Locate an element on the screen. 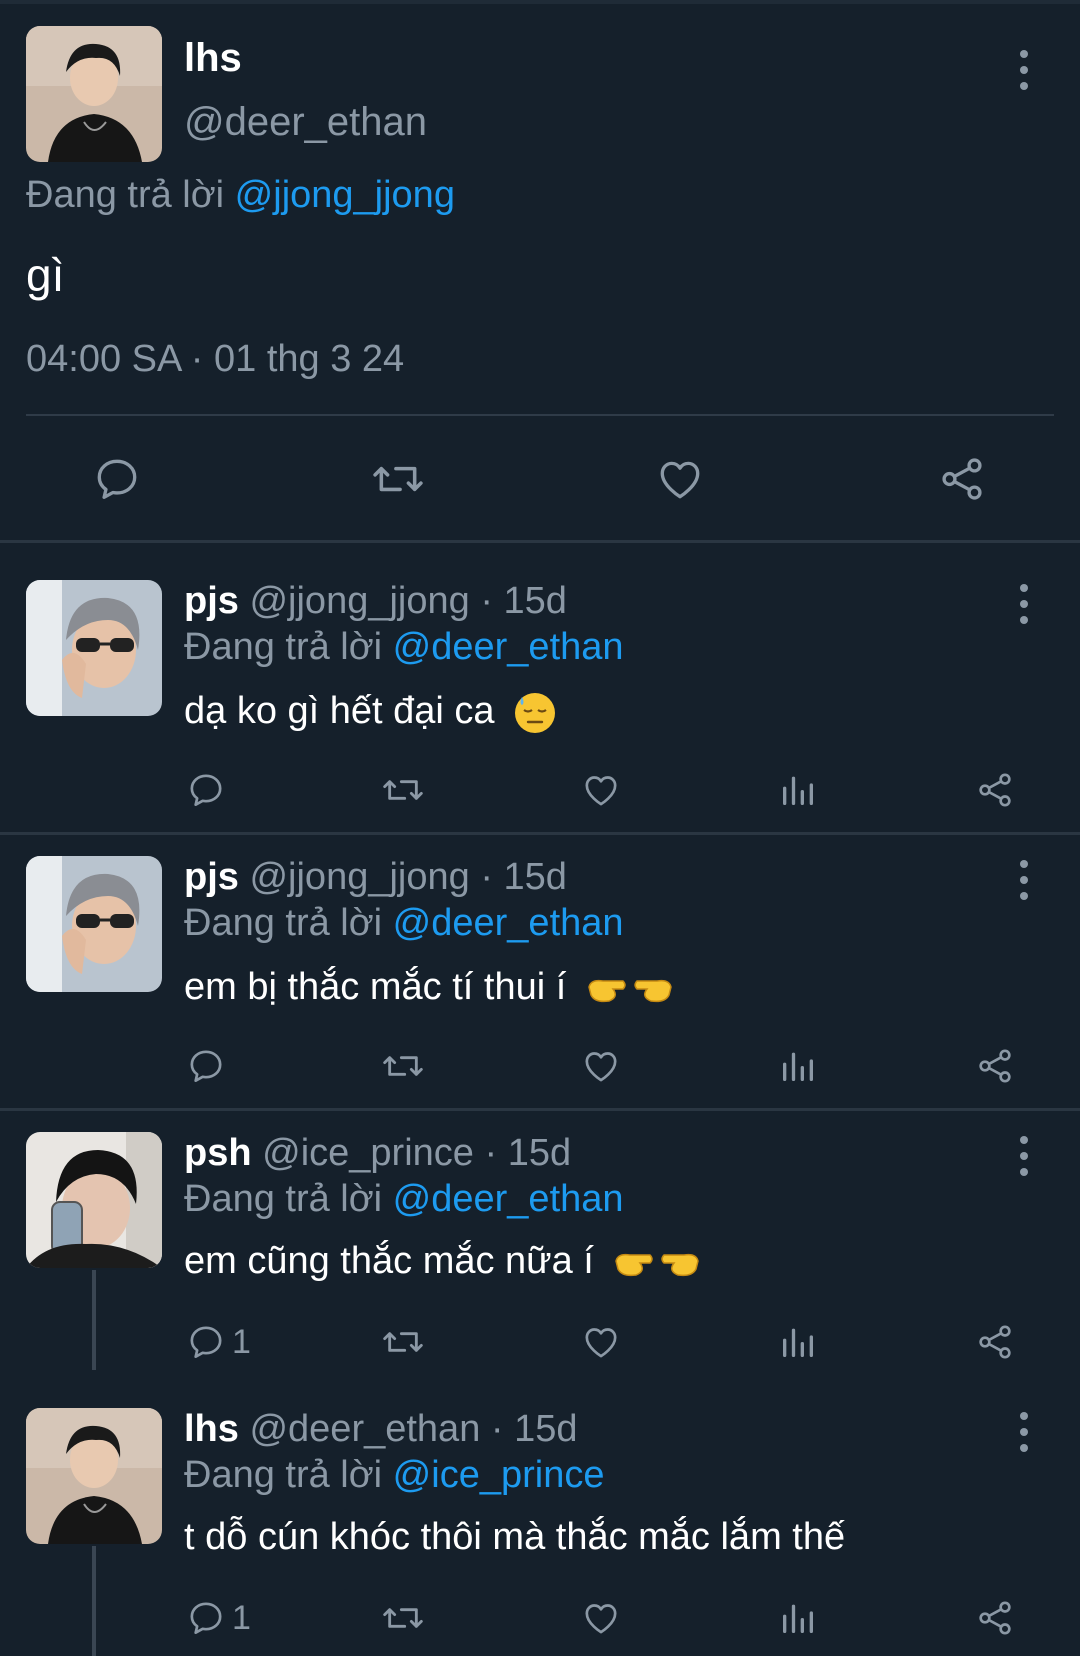 The image size is (1080, 1656). reply-count: 1 is located at coordinates (241, 1617).